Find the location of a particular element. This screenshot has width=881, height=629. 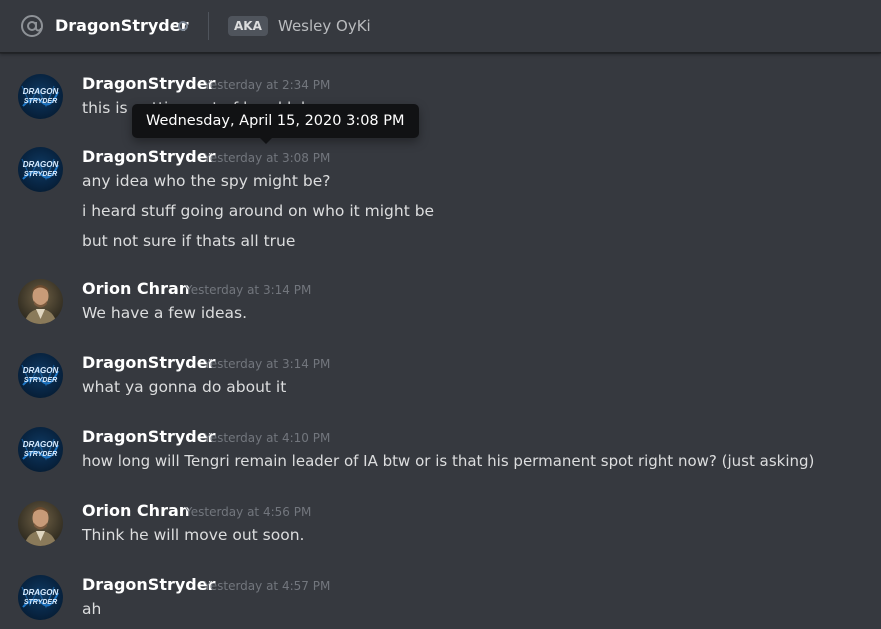

message-timestamp: Yesterday at 4:57 PM is located at coordinates (267, 586).